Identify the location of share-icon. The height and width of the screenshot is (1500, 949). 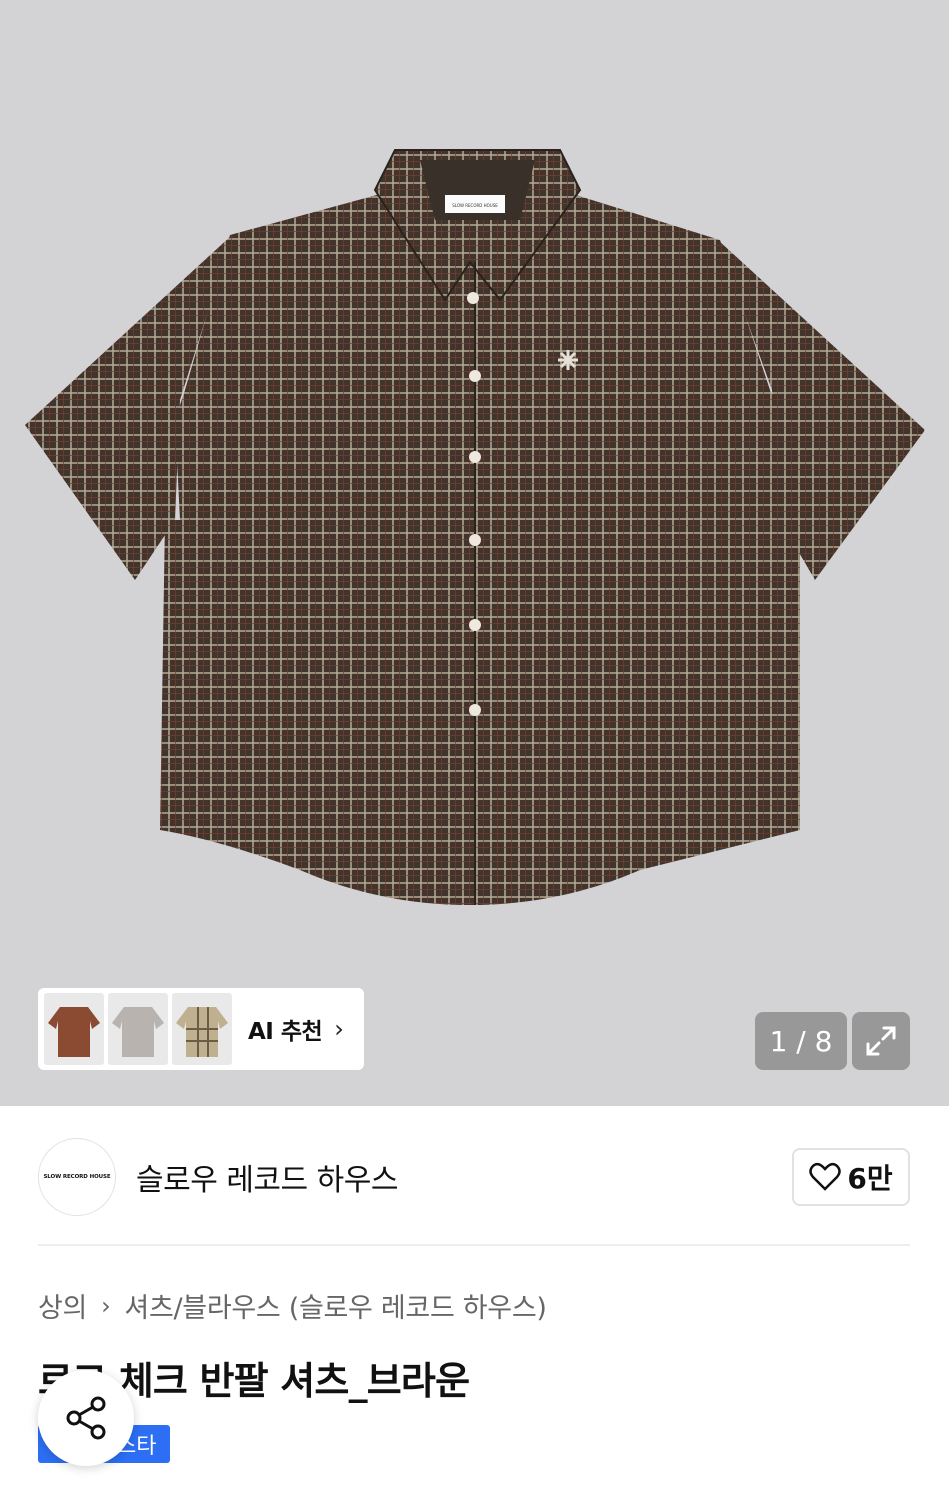
(86, 1418).